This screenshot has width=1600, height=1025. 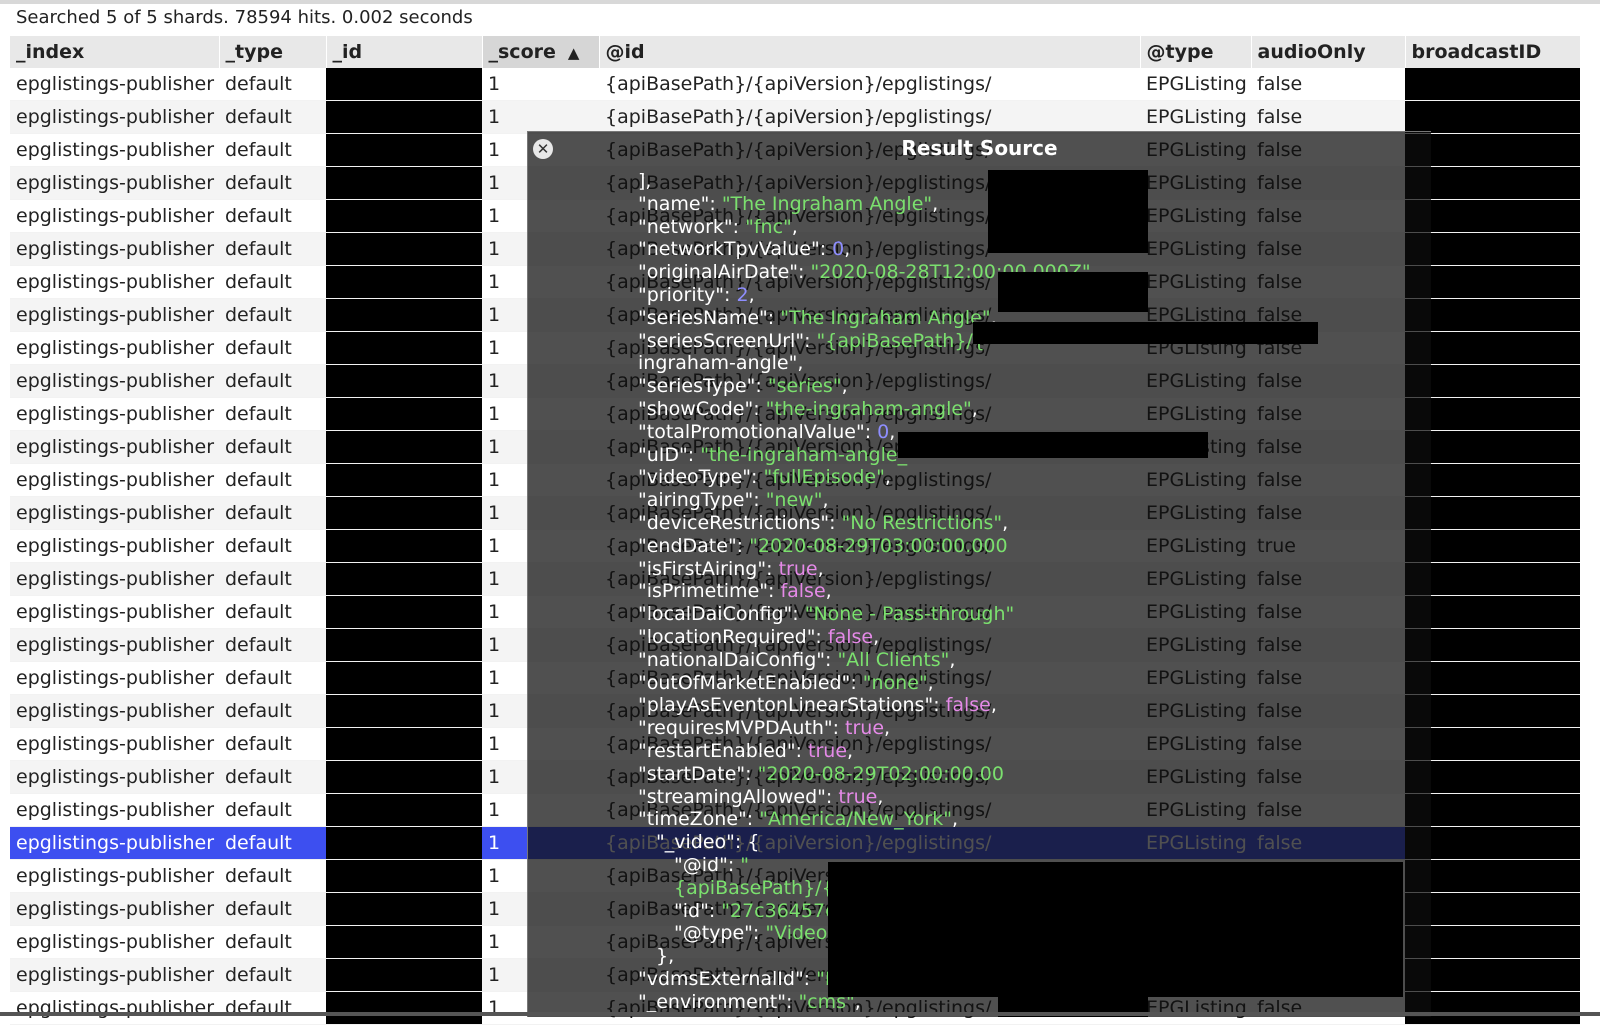 I want to click on json-line: "isPrimetime": false,, so click(x=735, y=591).